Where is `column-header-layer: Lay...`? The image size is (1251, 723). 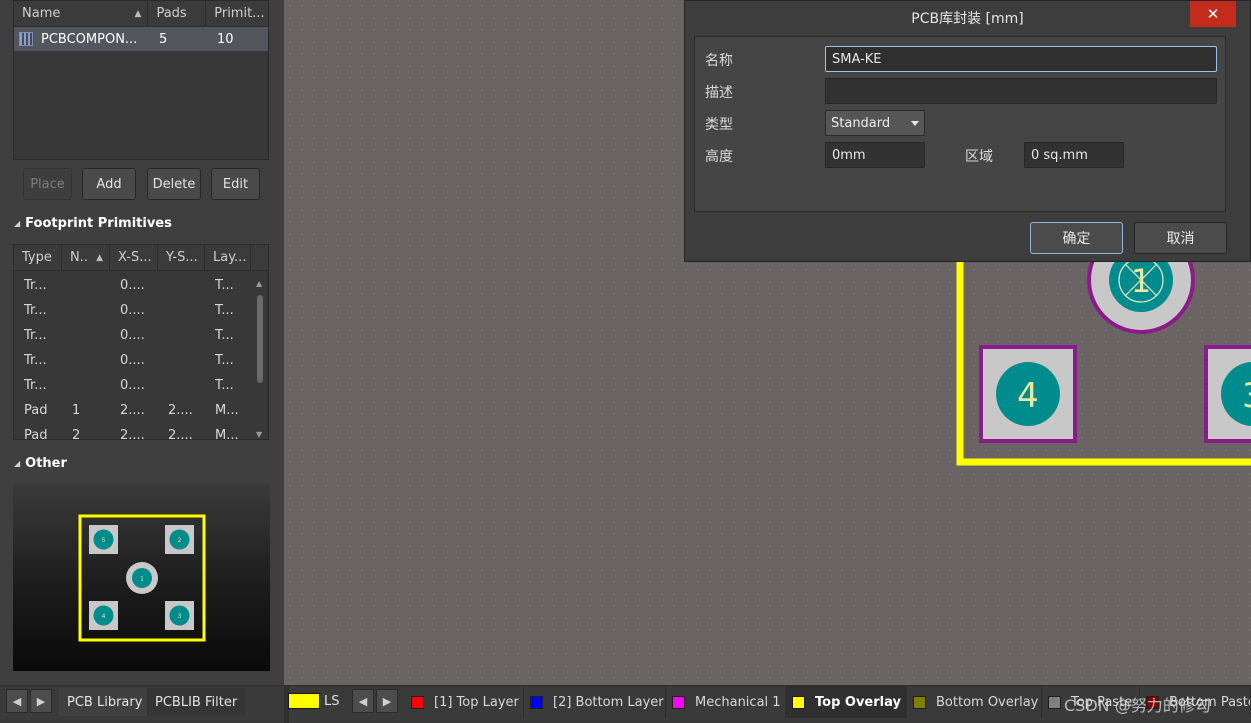 column-header-layer: Lay... is located at coordinates (228, 257).